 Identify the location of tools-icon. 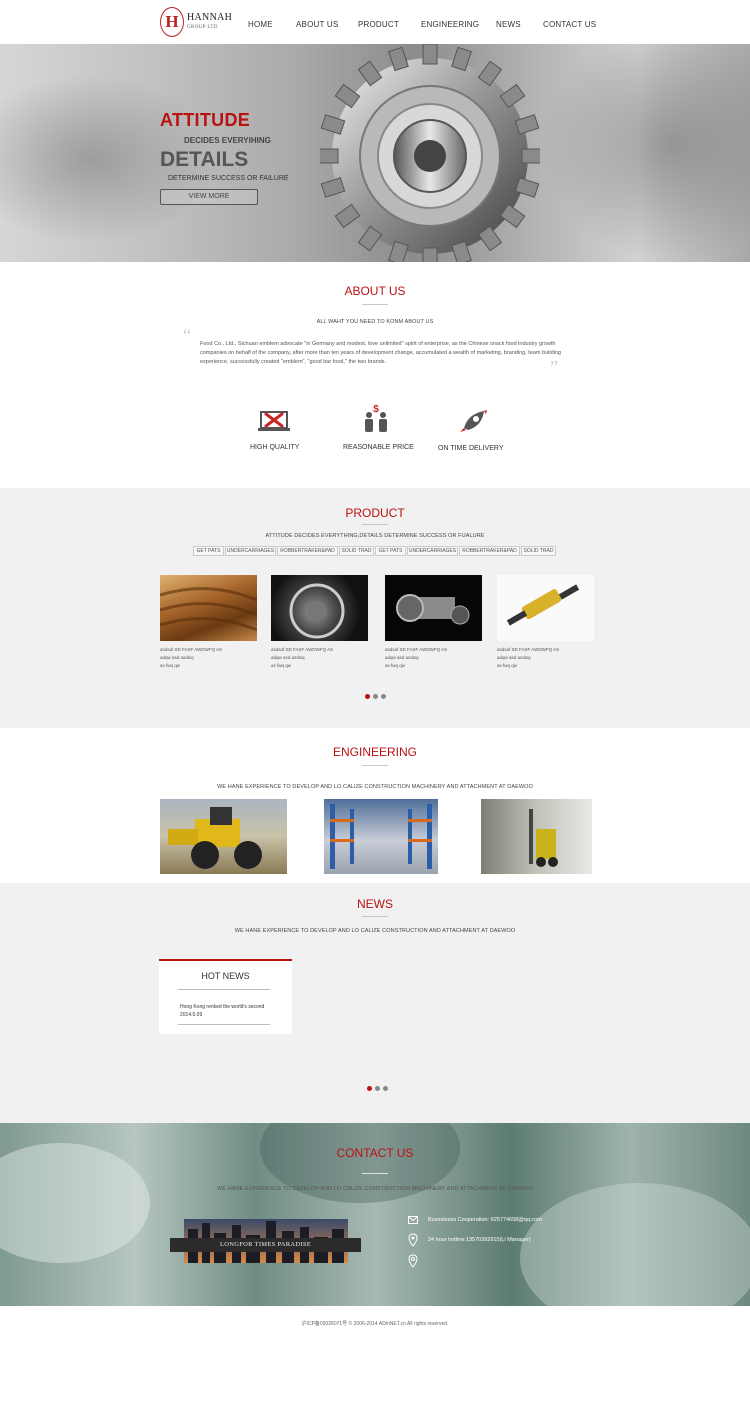
(274, 421).